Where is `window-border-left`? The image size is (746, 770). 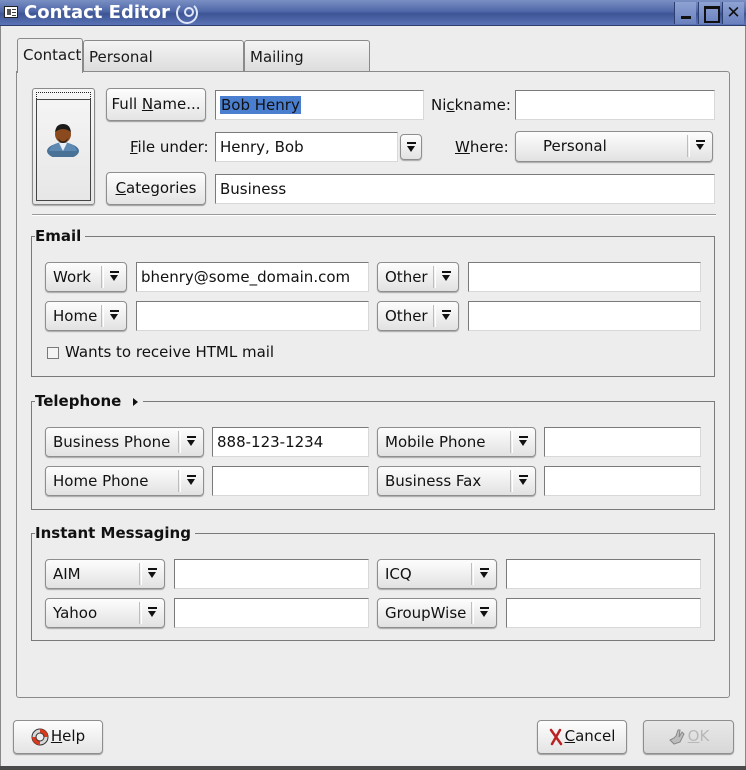 window-border-left is located at coordinates (0, 398).